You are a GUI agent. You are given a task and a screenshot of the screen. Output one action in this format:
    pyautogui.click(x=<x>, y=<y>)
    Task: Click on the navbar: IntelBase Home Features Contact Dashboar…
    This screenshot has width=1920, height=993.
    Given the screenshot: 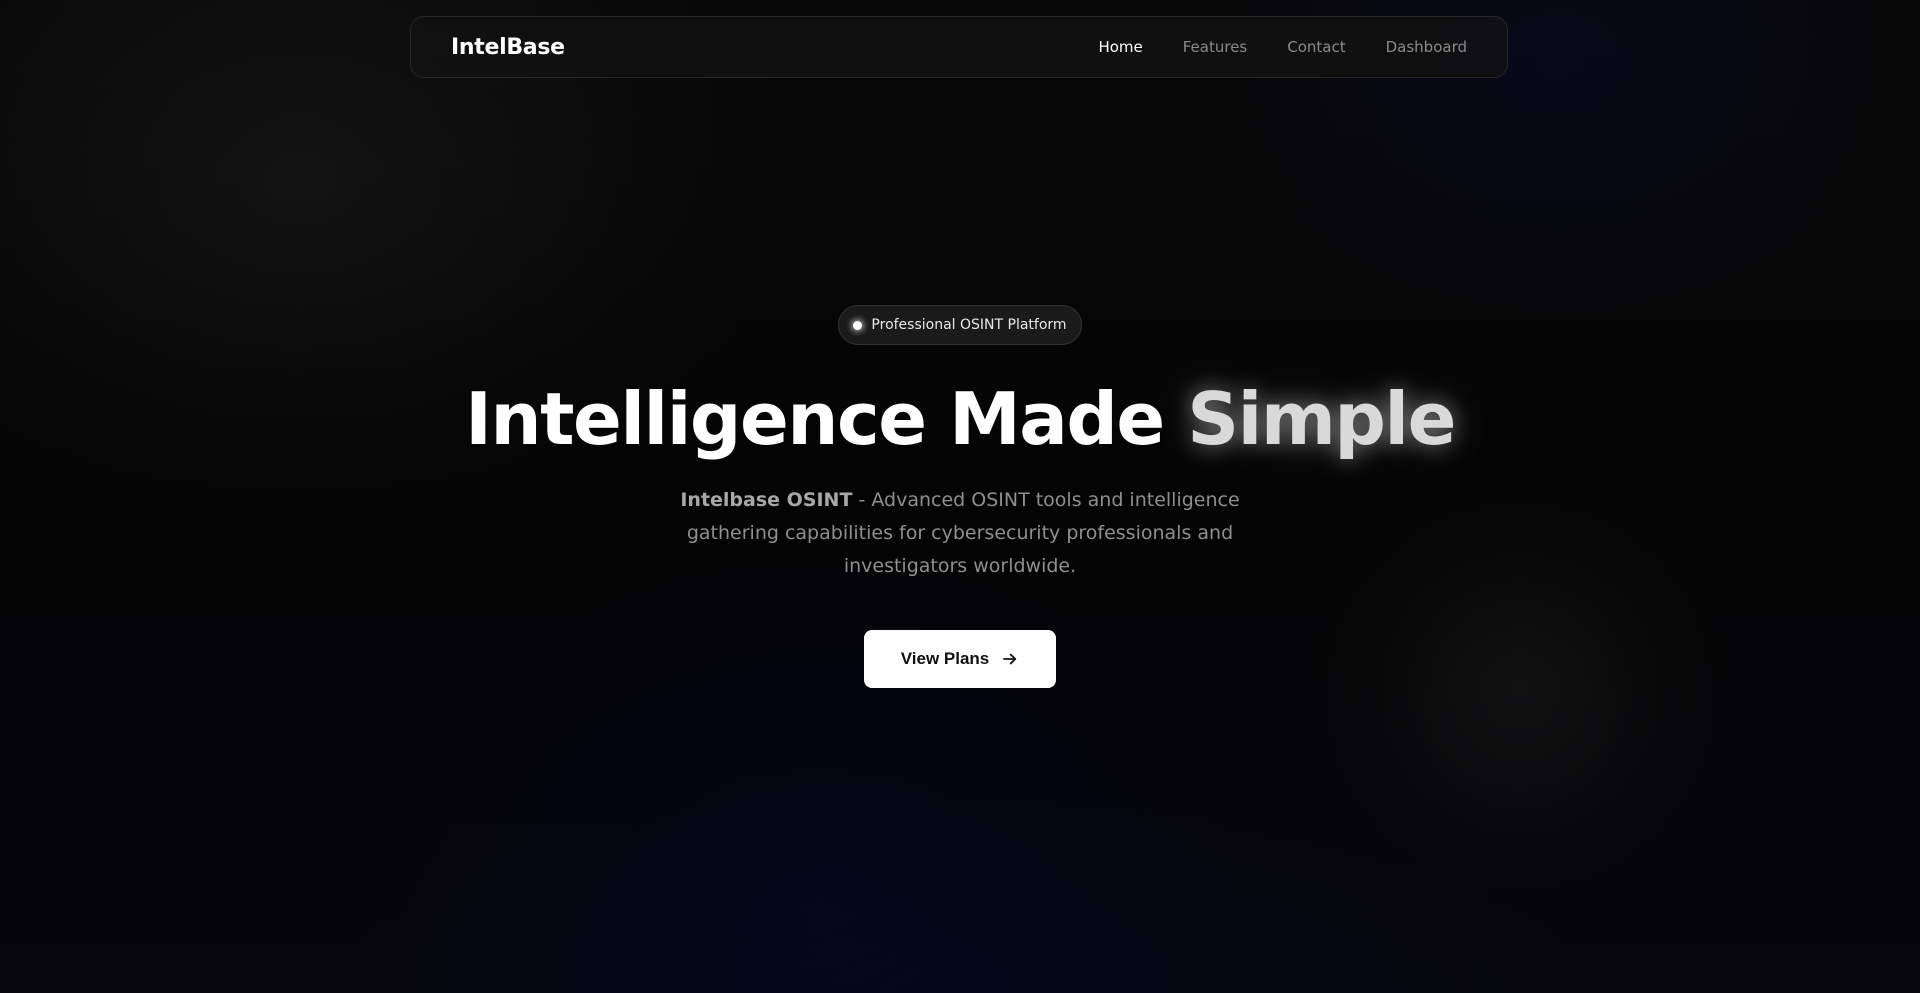 What is the action you would take?
    pyautogui.click(x=959, y=47)
    